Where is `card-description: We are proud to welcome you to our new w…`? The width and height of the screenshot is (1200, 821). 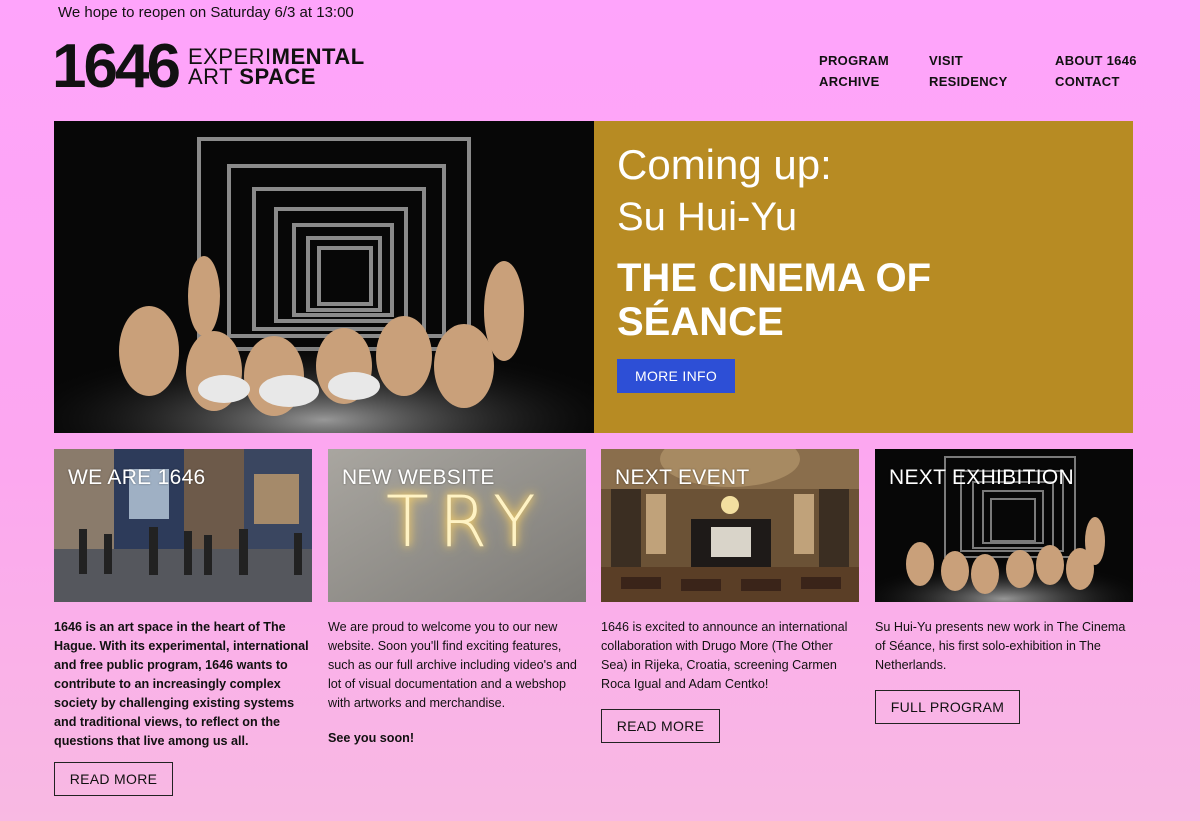 card-description: We are proud to welcome you to our new w… is located at coordinates (452, 665).